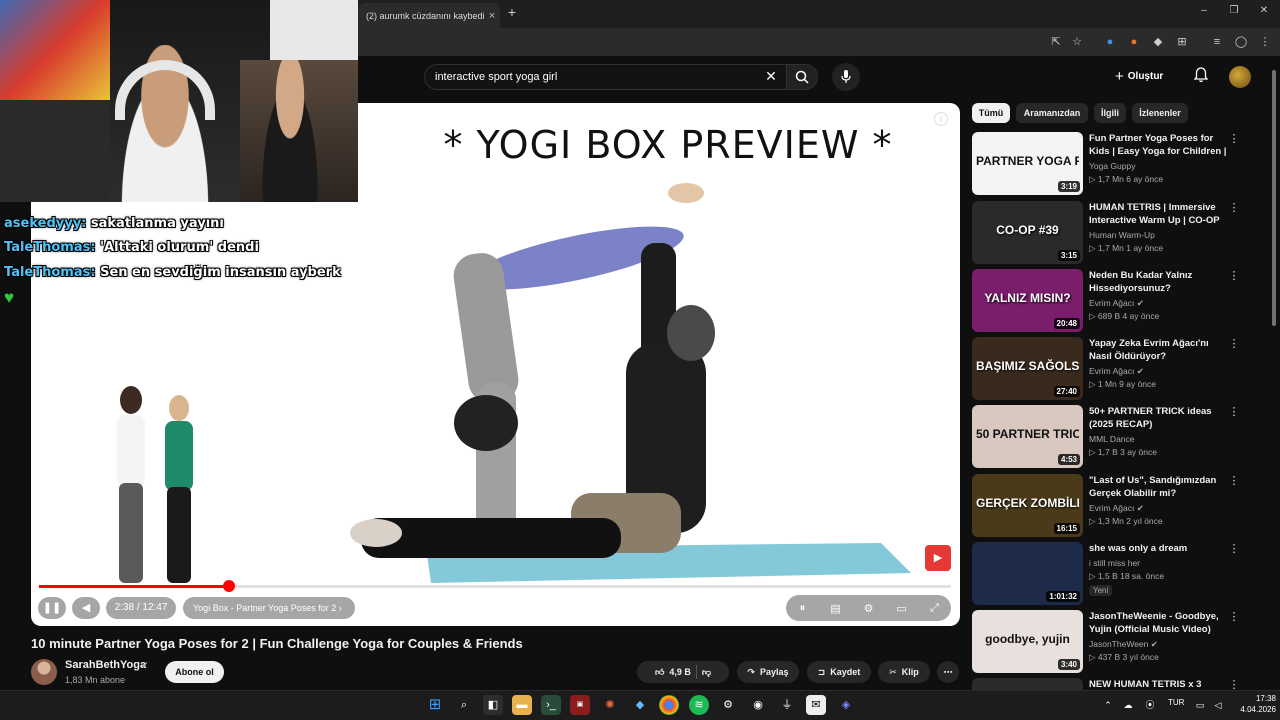 This screenshot has height=720, width=1280. Describe the element at coordinates (1027, 573) in the screenshot. I see `recommendation-thumbnail: 1:01:32` at that location.